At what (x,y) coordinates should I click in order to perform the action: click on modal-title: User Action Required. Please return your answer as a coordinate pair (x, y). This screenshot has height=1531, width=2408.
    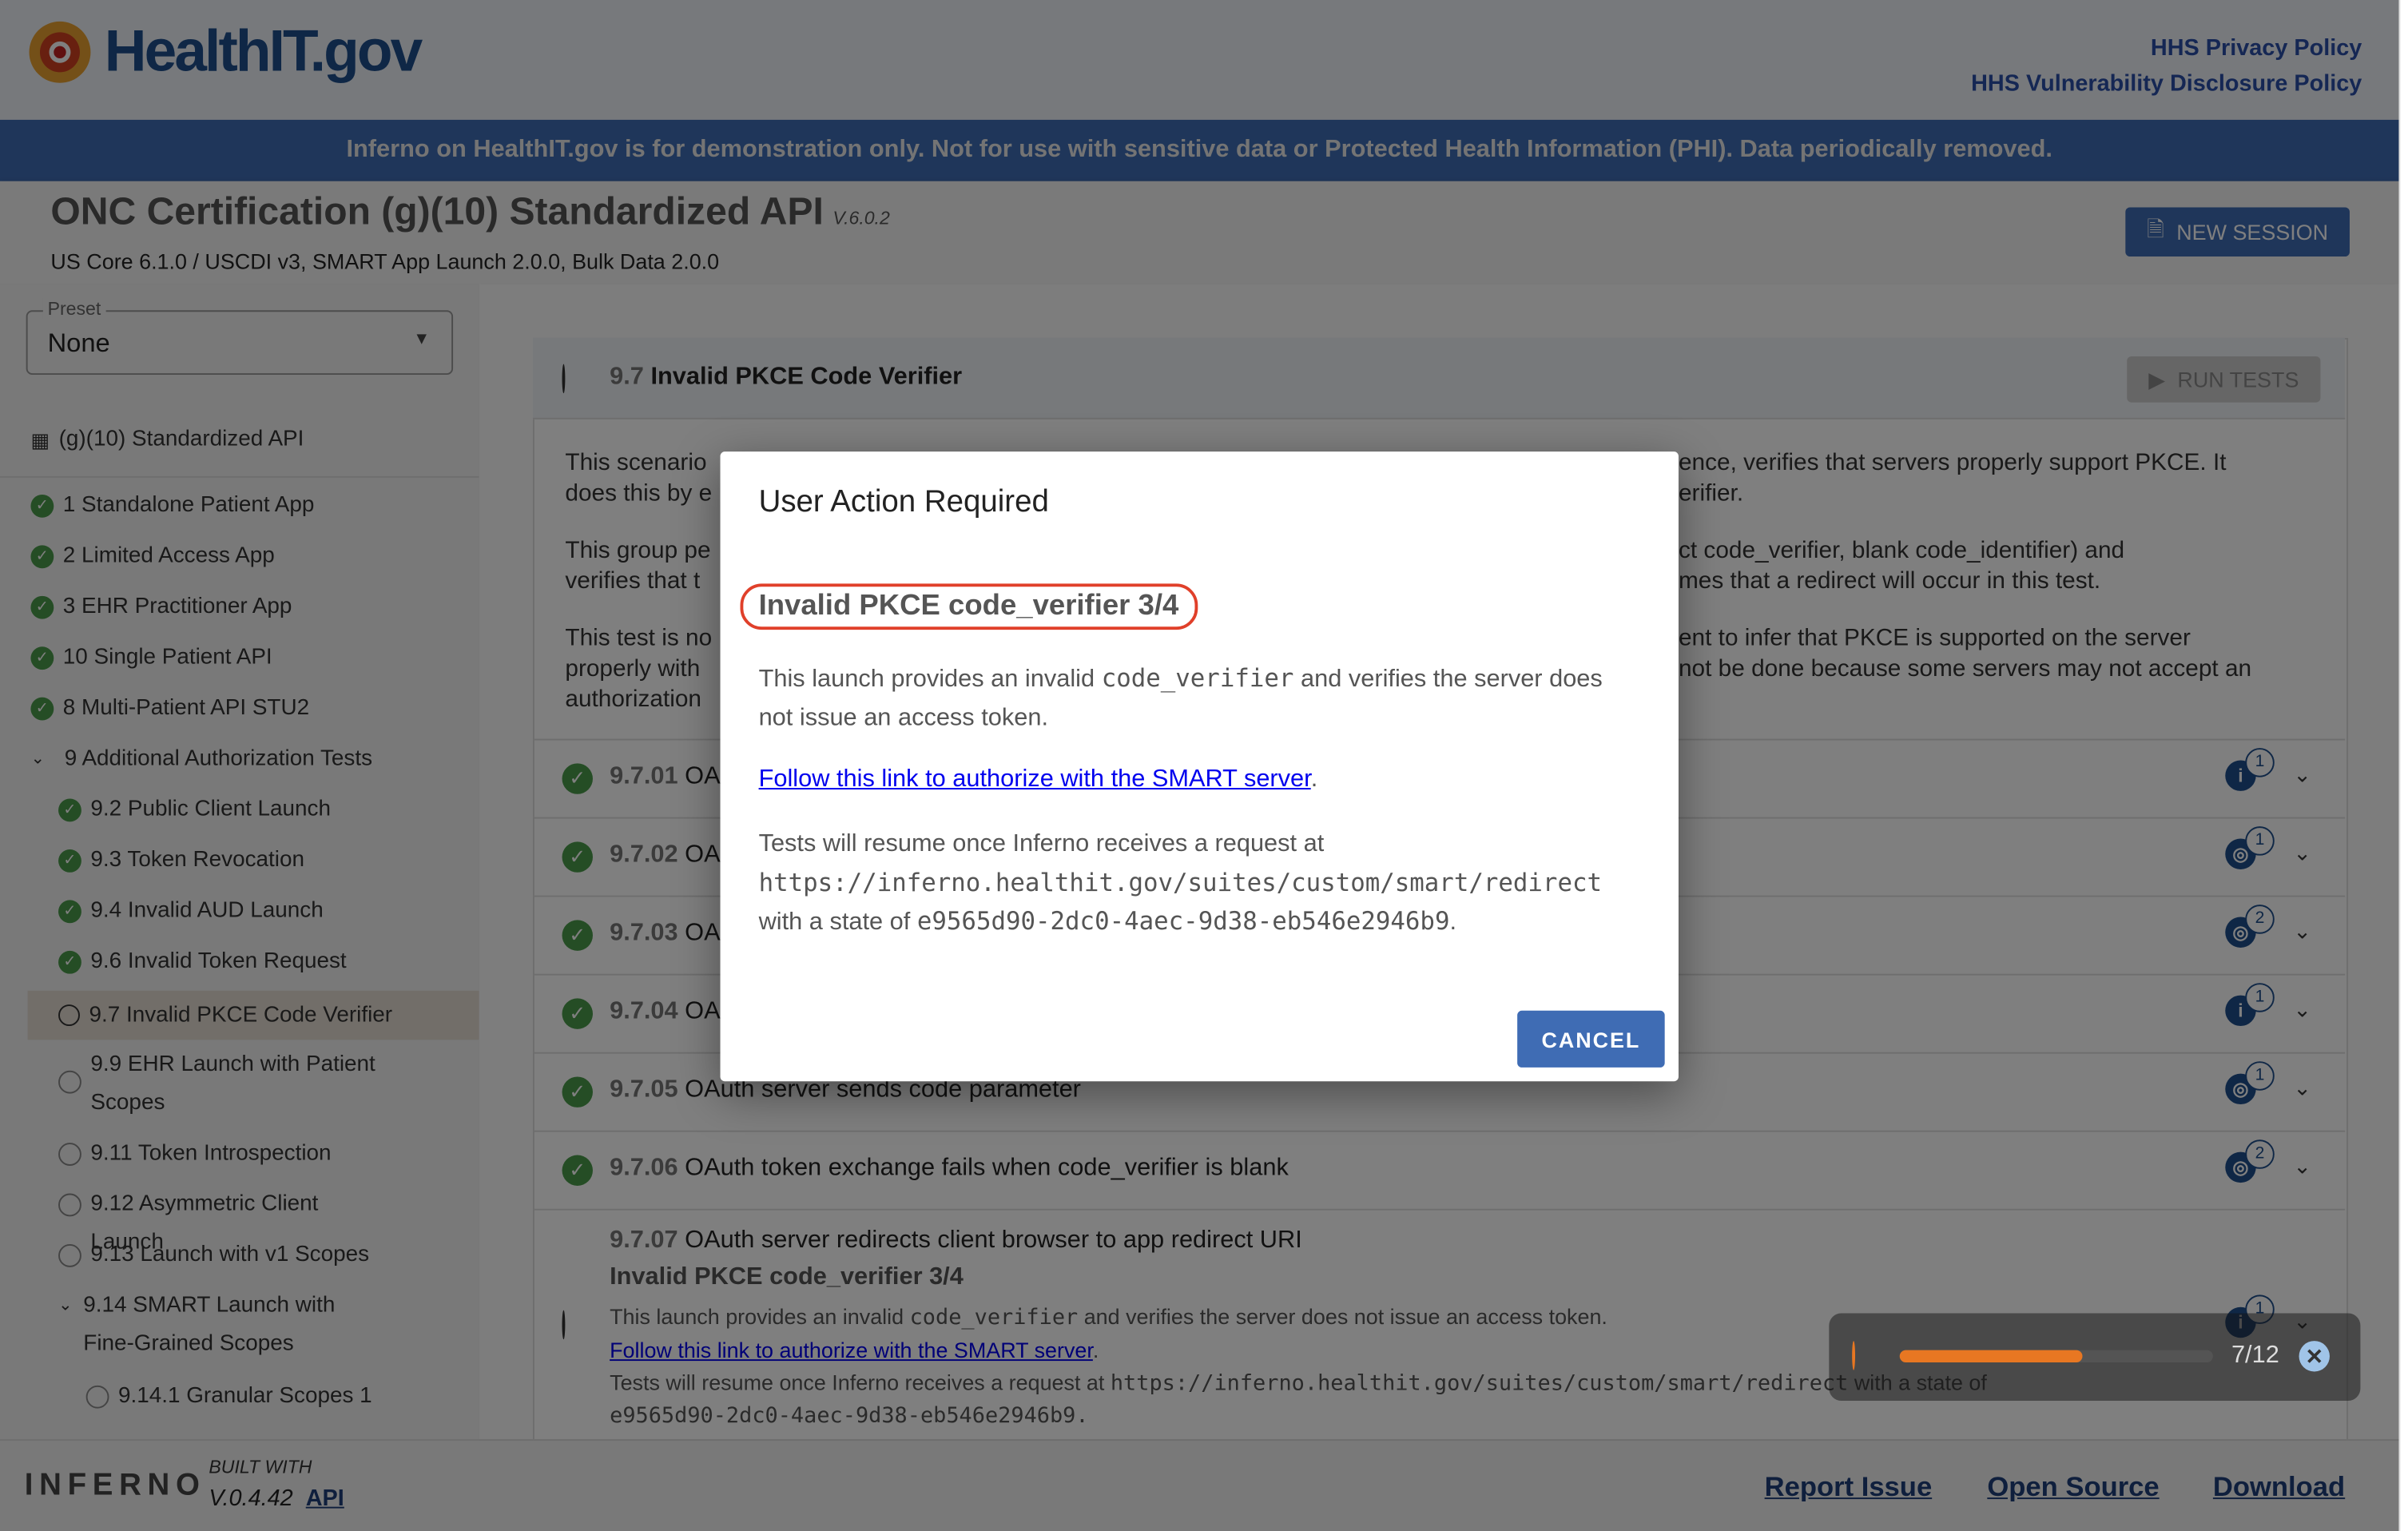
    Looking at the image, I should click on (904, 502).